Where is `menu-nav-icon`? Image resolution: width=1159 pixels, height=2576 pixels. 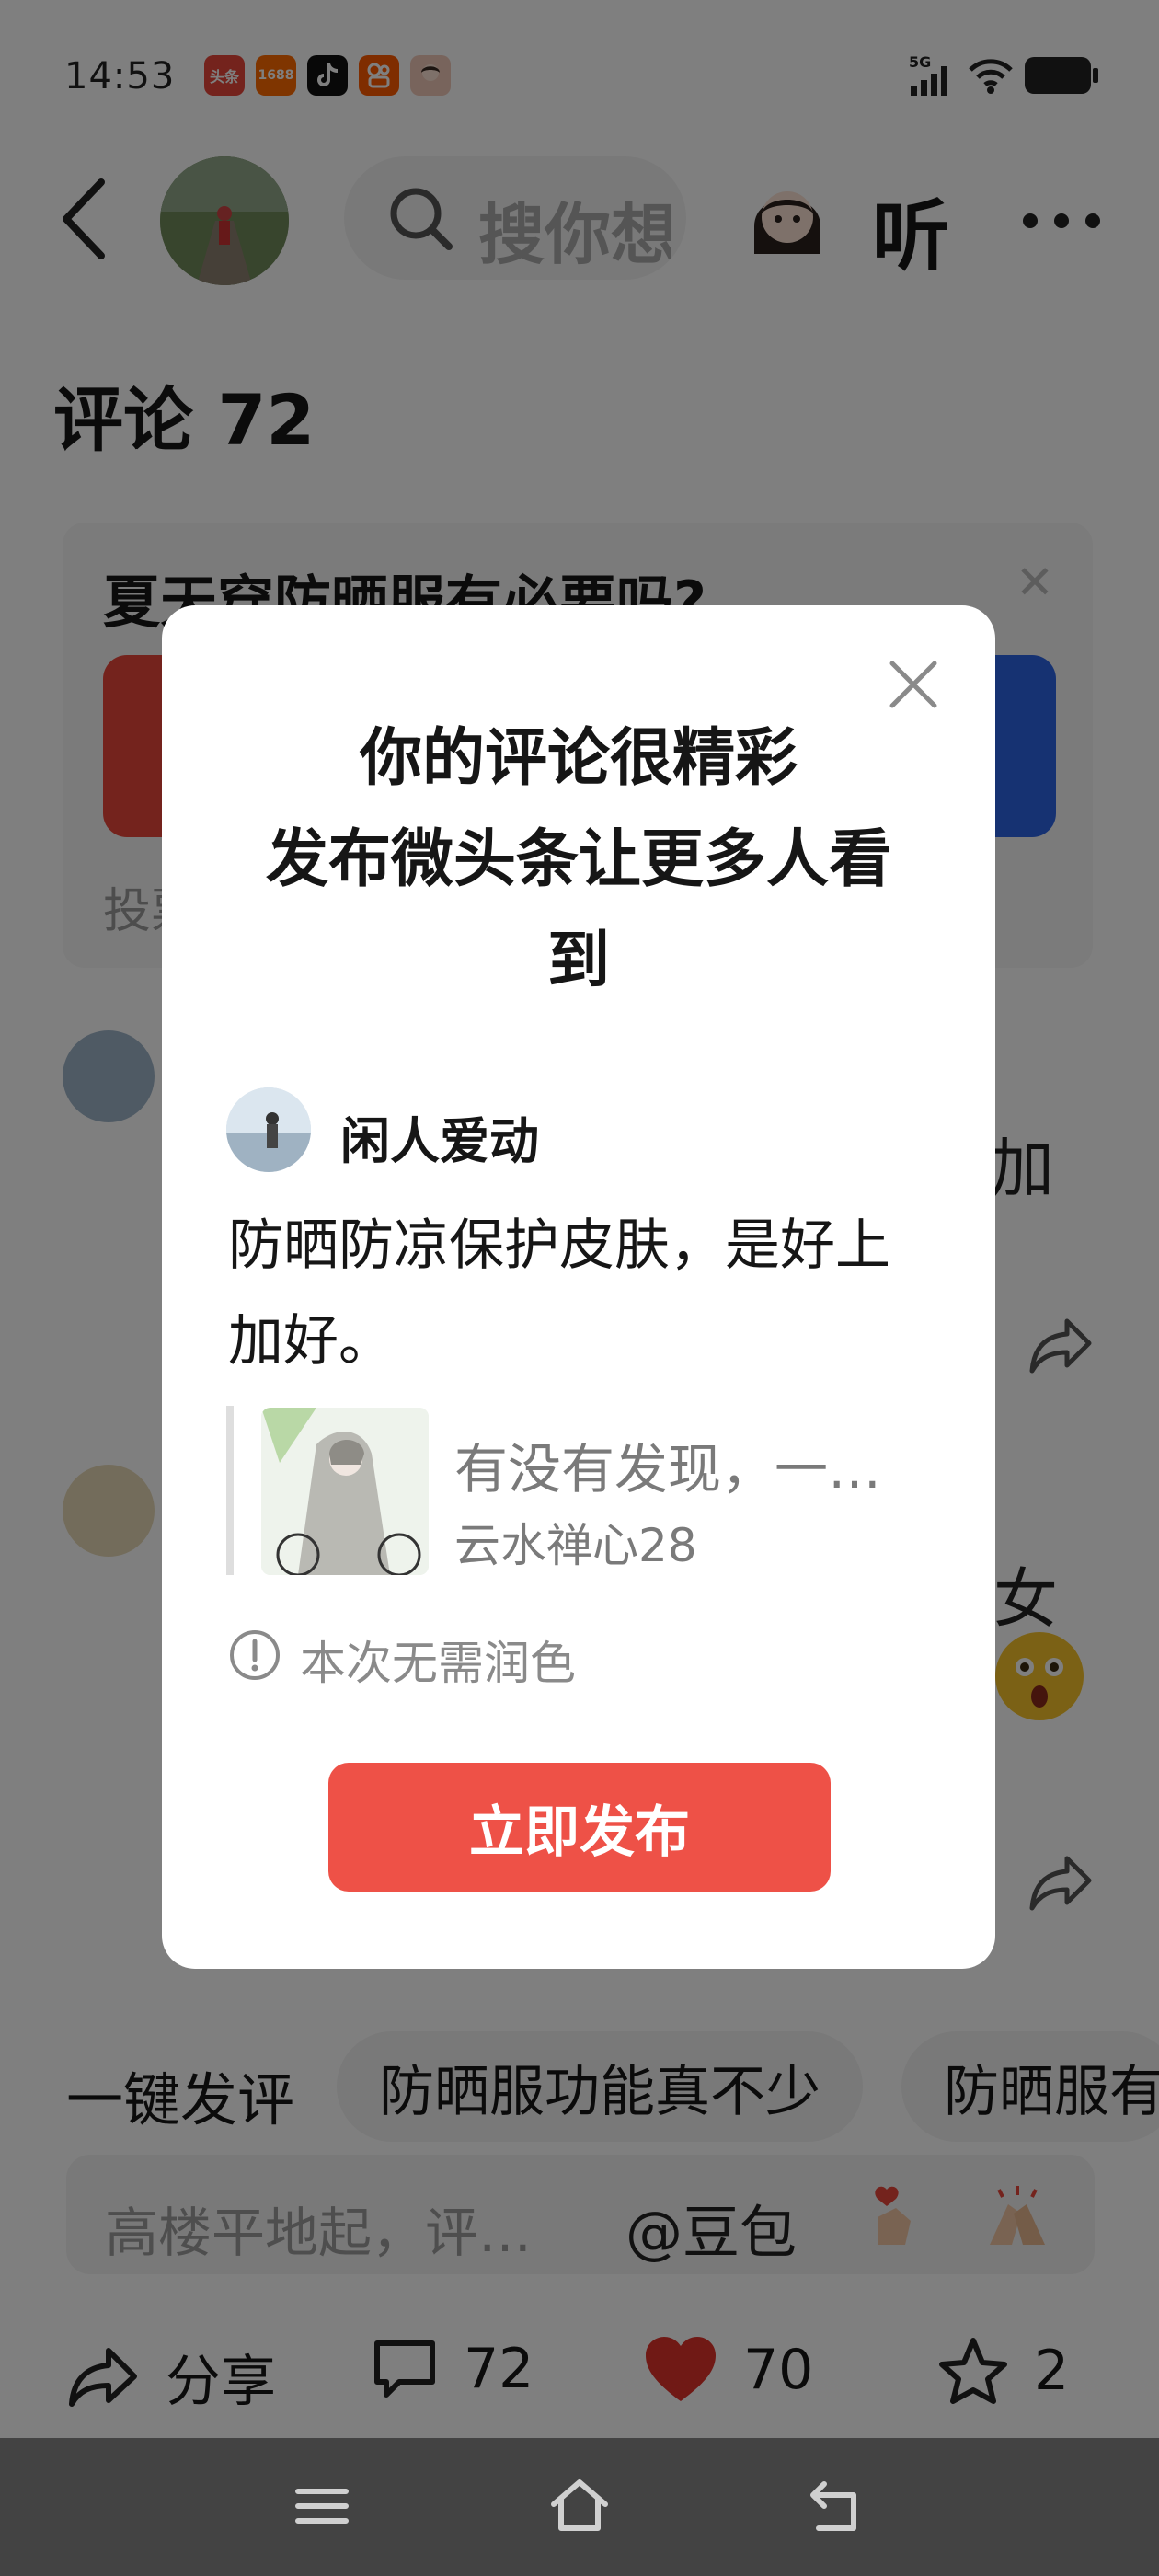
menu-nav-icon is located at coordinates (322, 2506).